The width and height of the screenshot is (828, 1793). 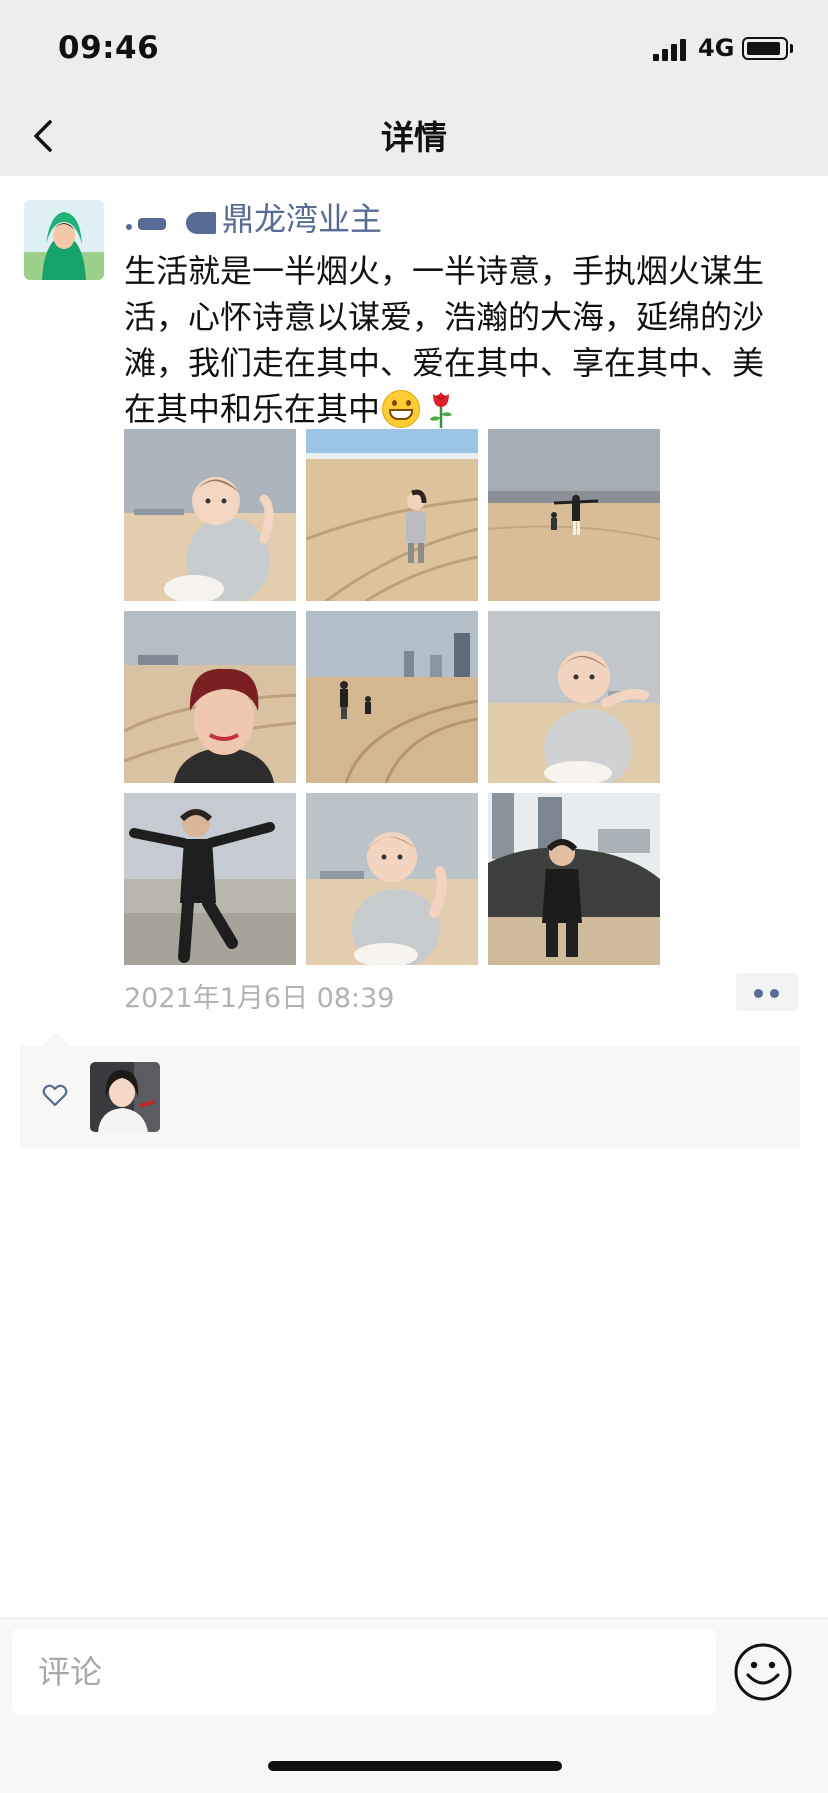 I want to click on battery-icon, so click(x=765, y=48).